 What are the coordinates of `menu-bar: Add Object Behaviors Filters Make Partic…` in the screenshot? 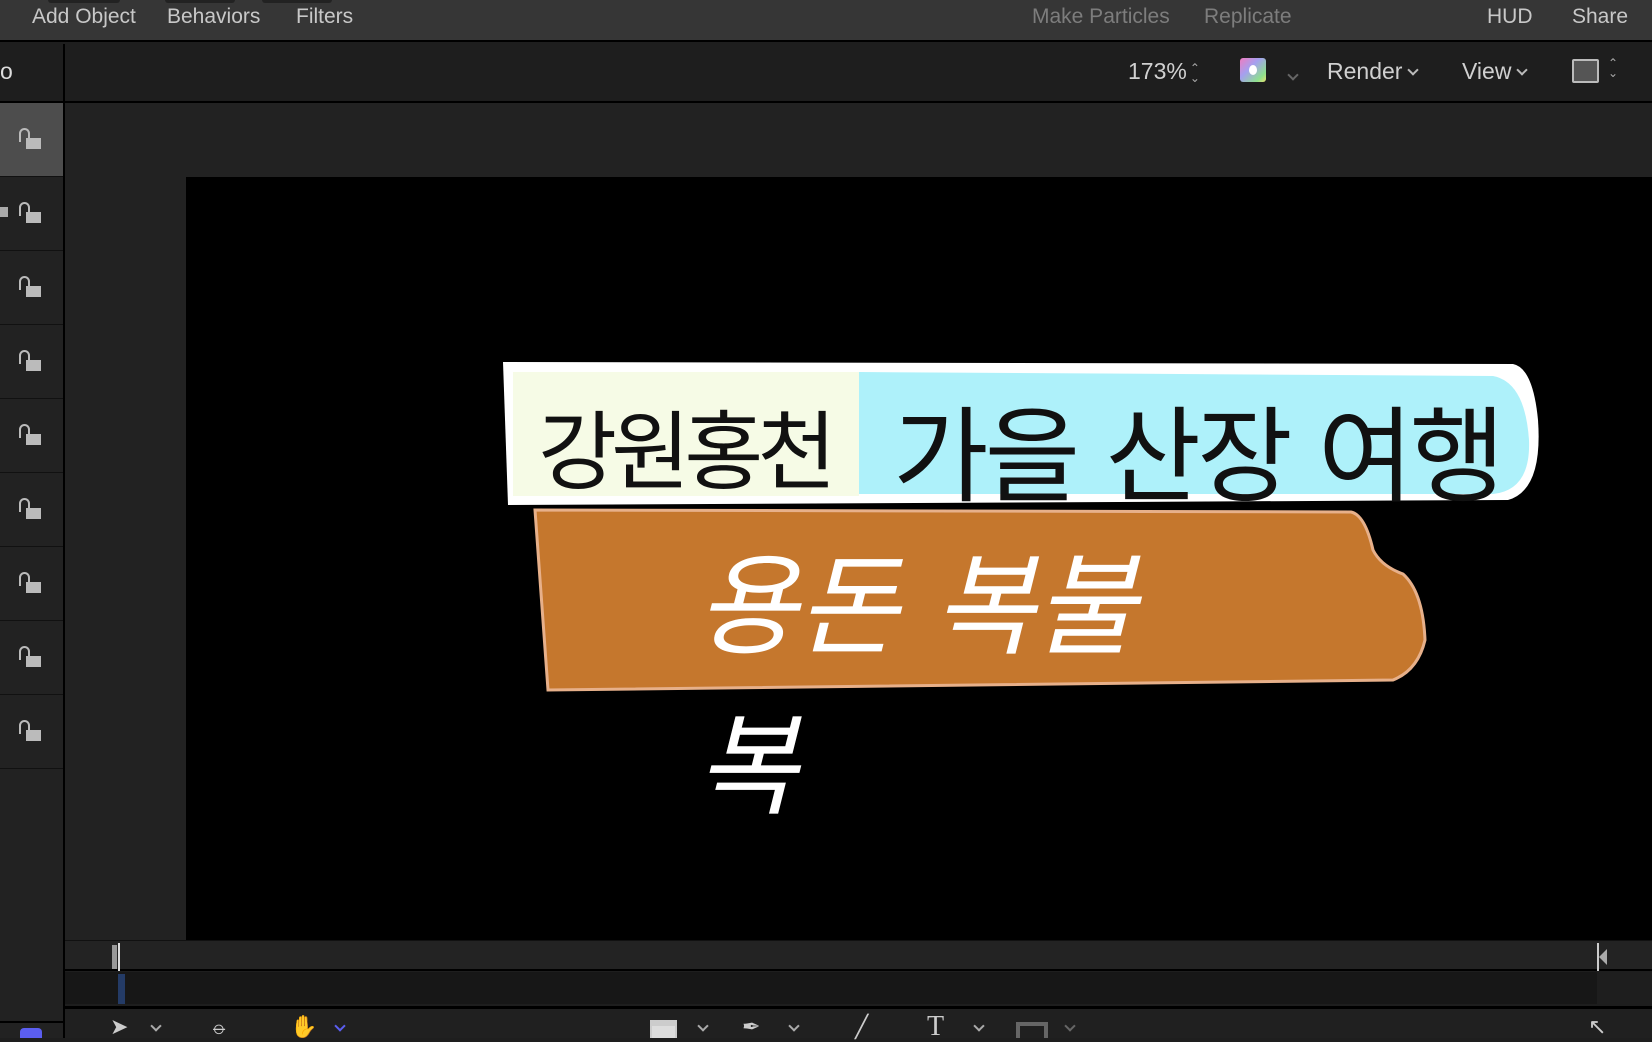 It's located at (826, 21).